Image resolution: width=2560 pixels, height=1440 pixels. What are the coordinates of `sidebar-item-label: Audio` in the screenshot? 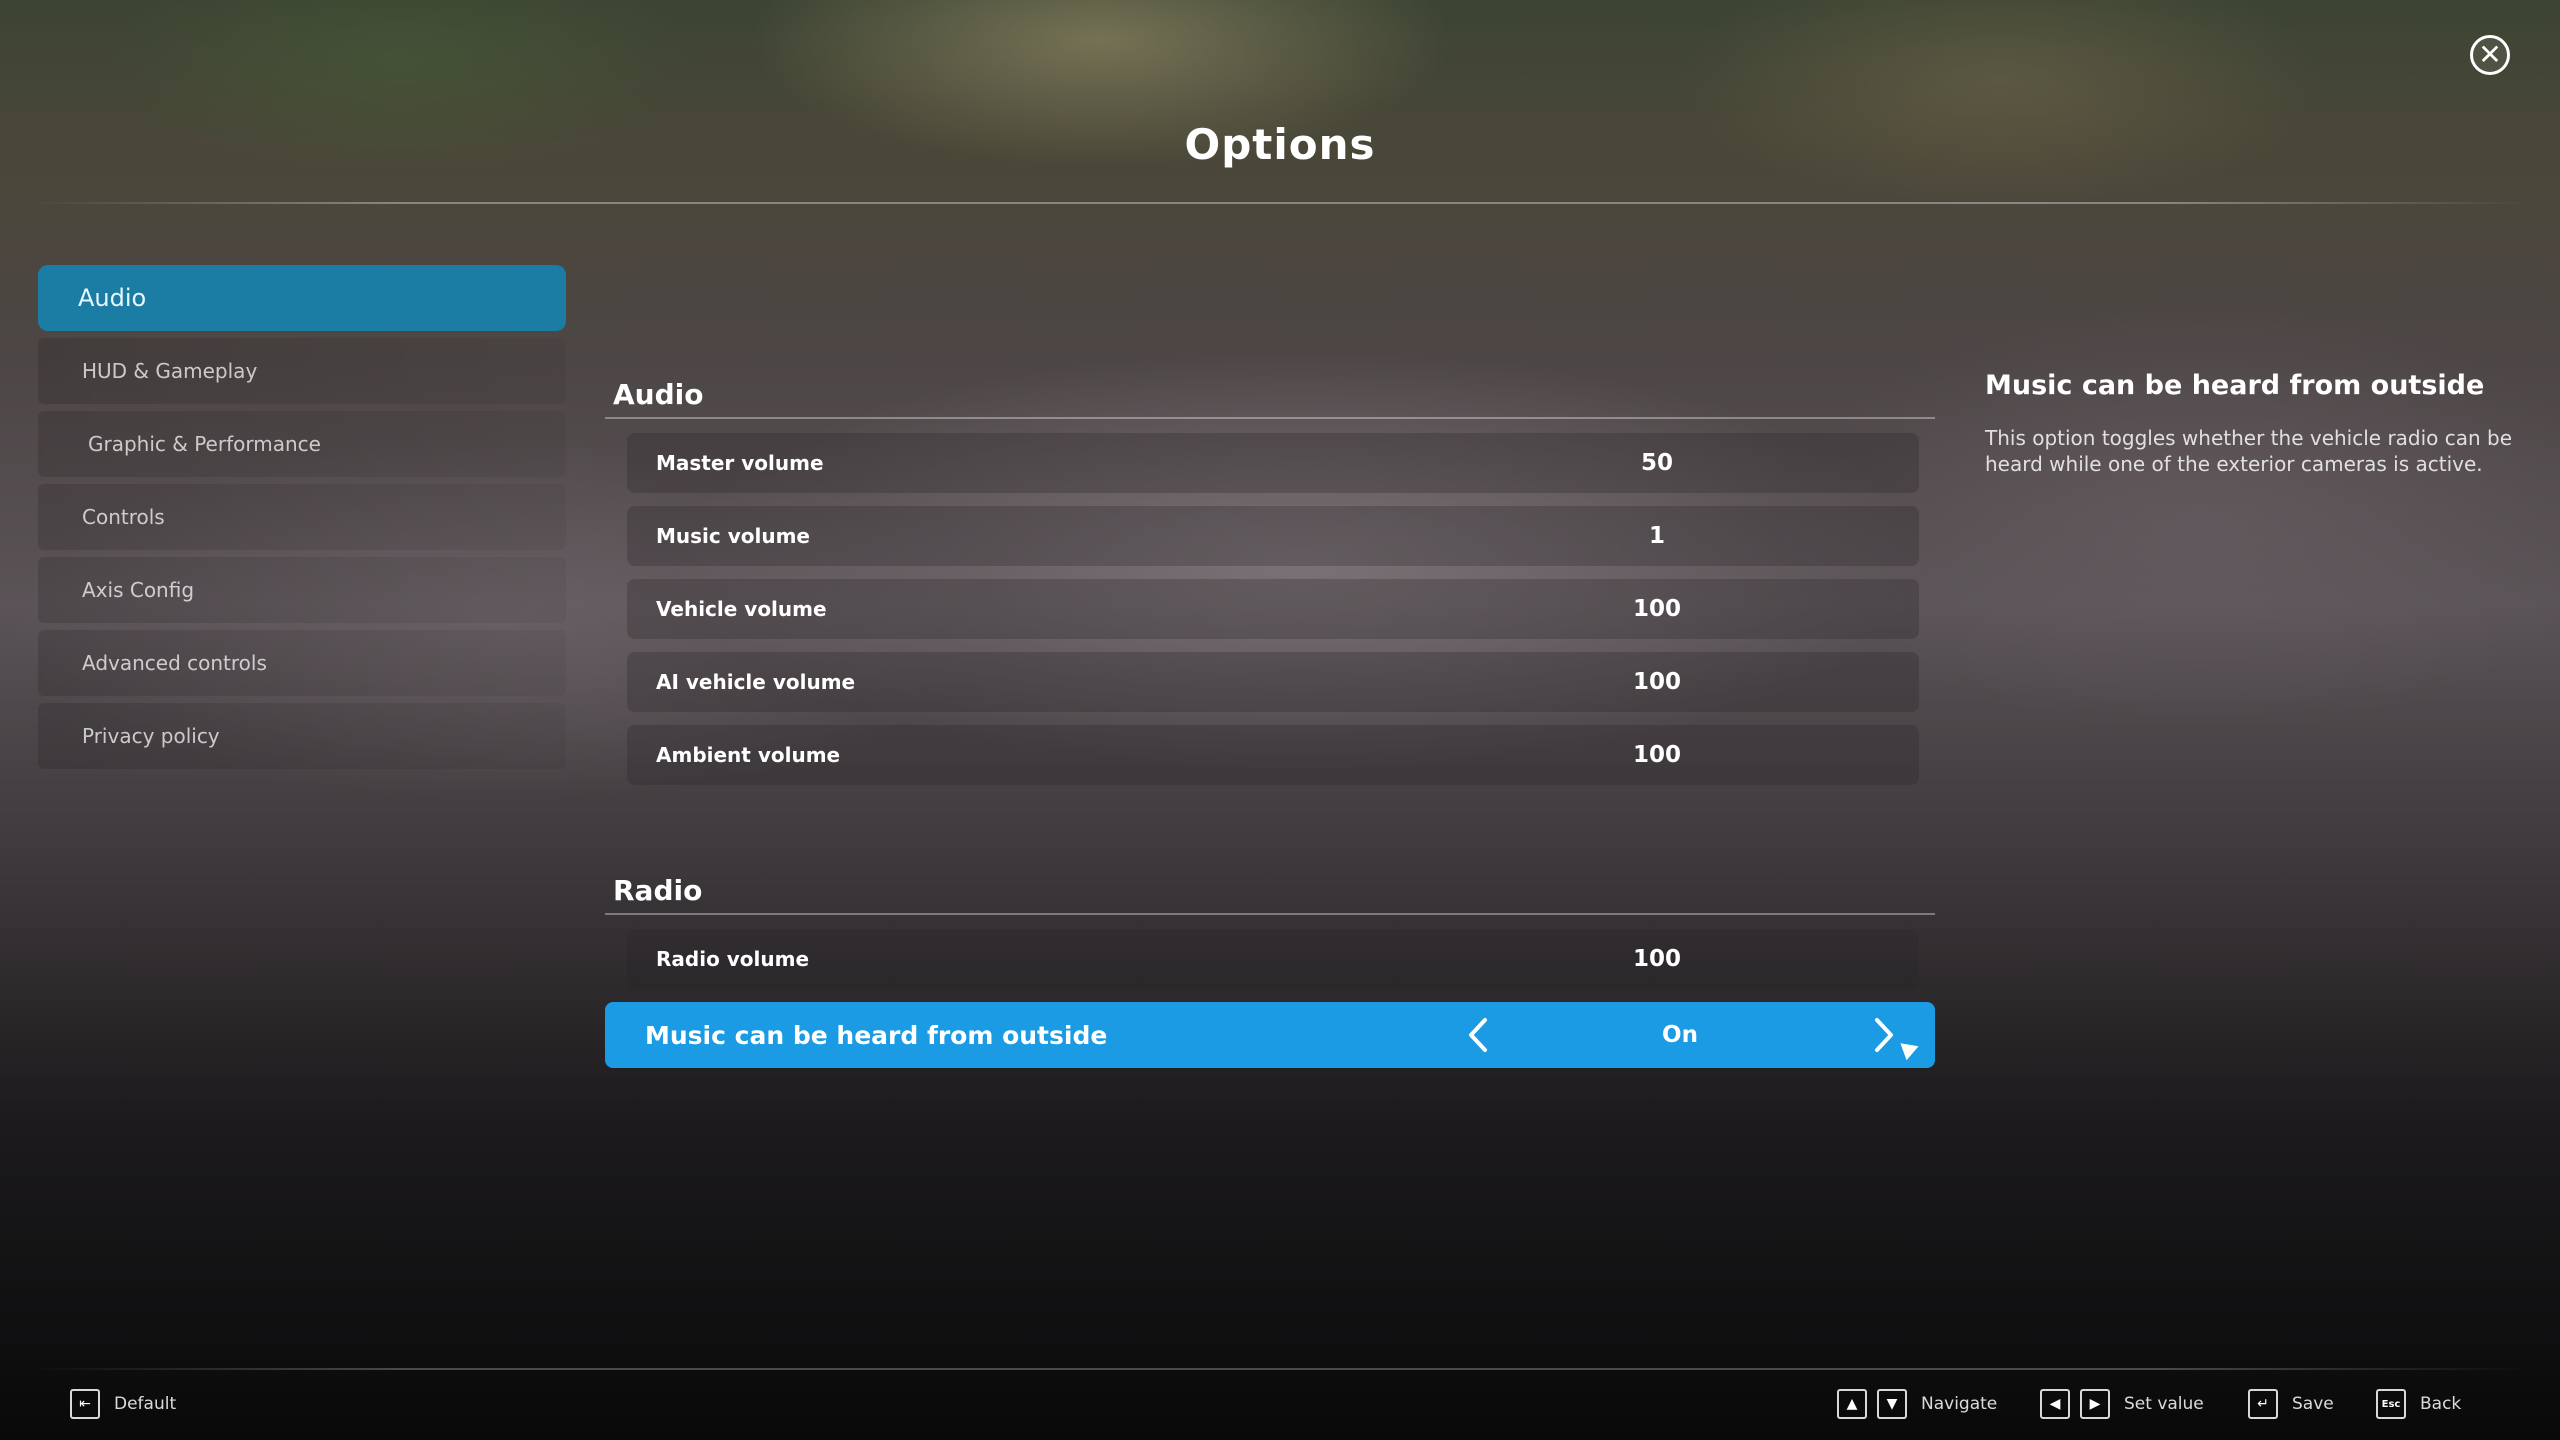 It's located at (112, 298).